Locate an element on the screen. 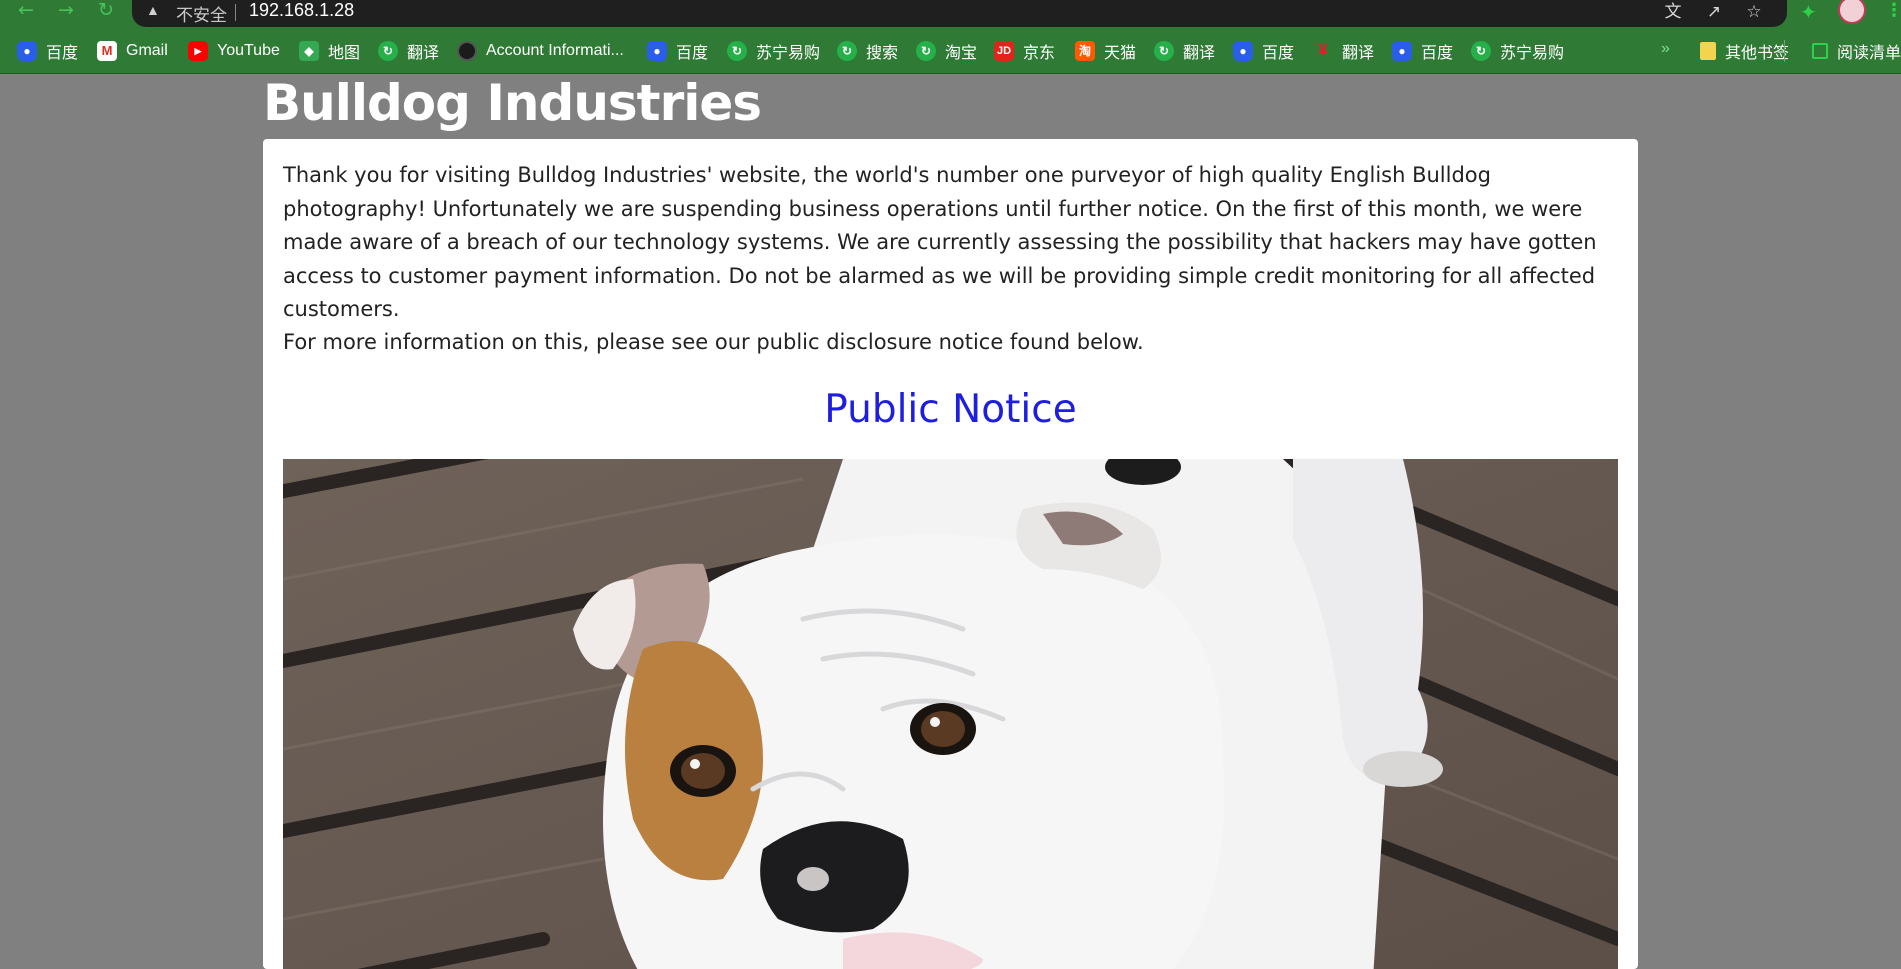 Image resolution: width=1901 pixels, height=969 pixels. security-status: 不安全 is located at coordinates (201, 13).